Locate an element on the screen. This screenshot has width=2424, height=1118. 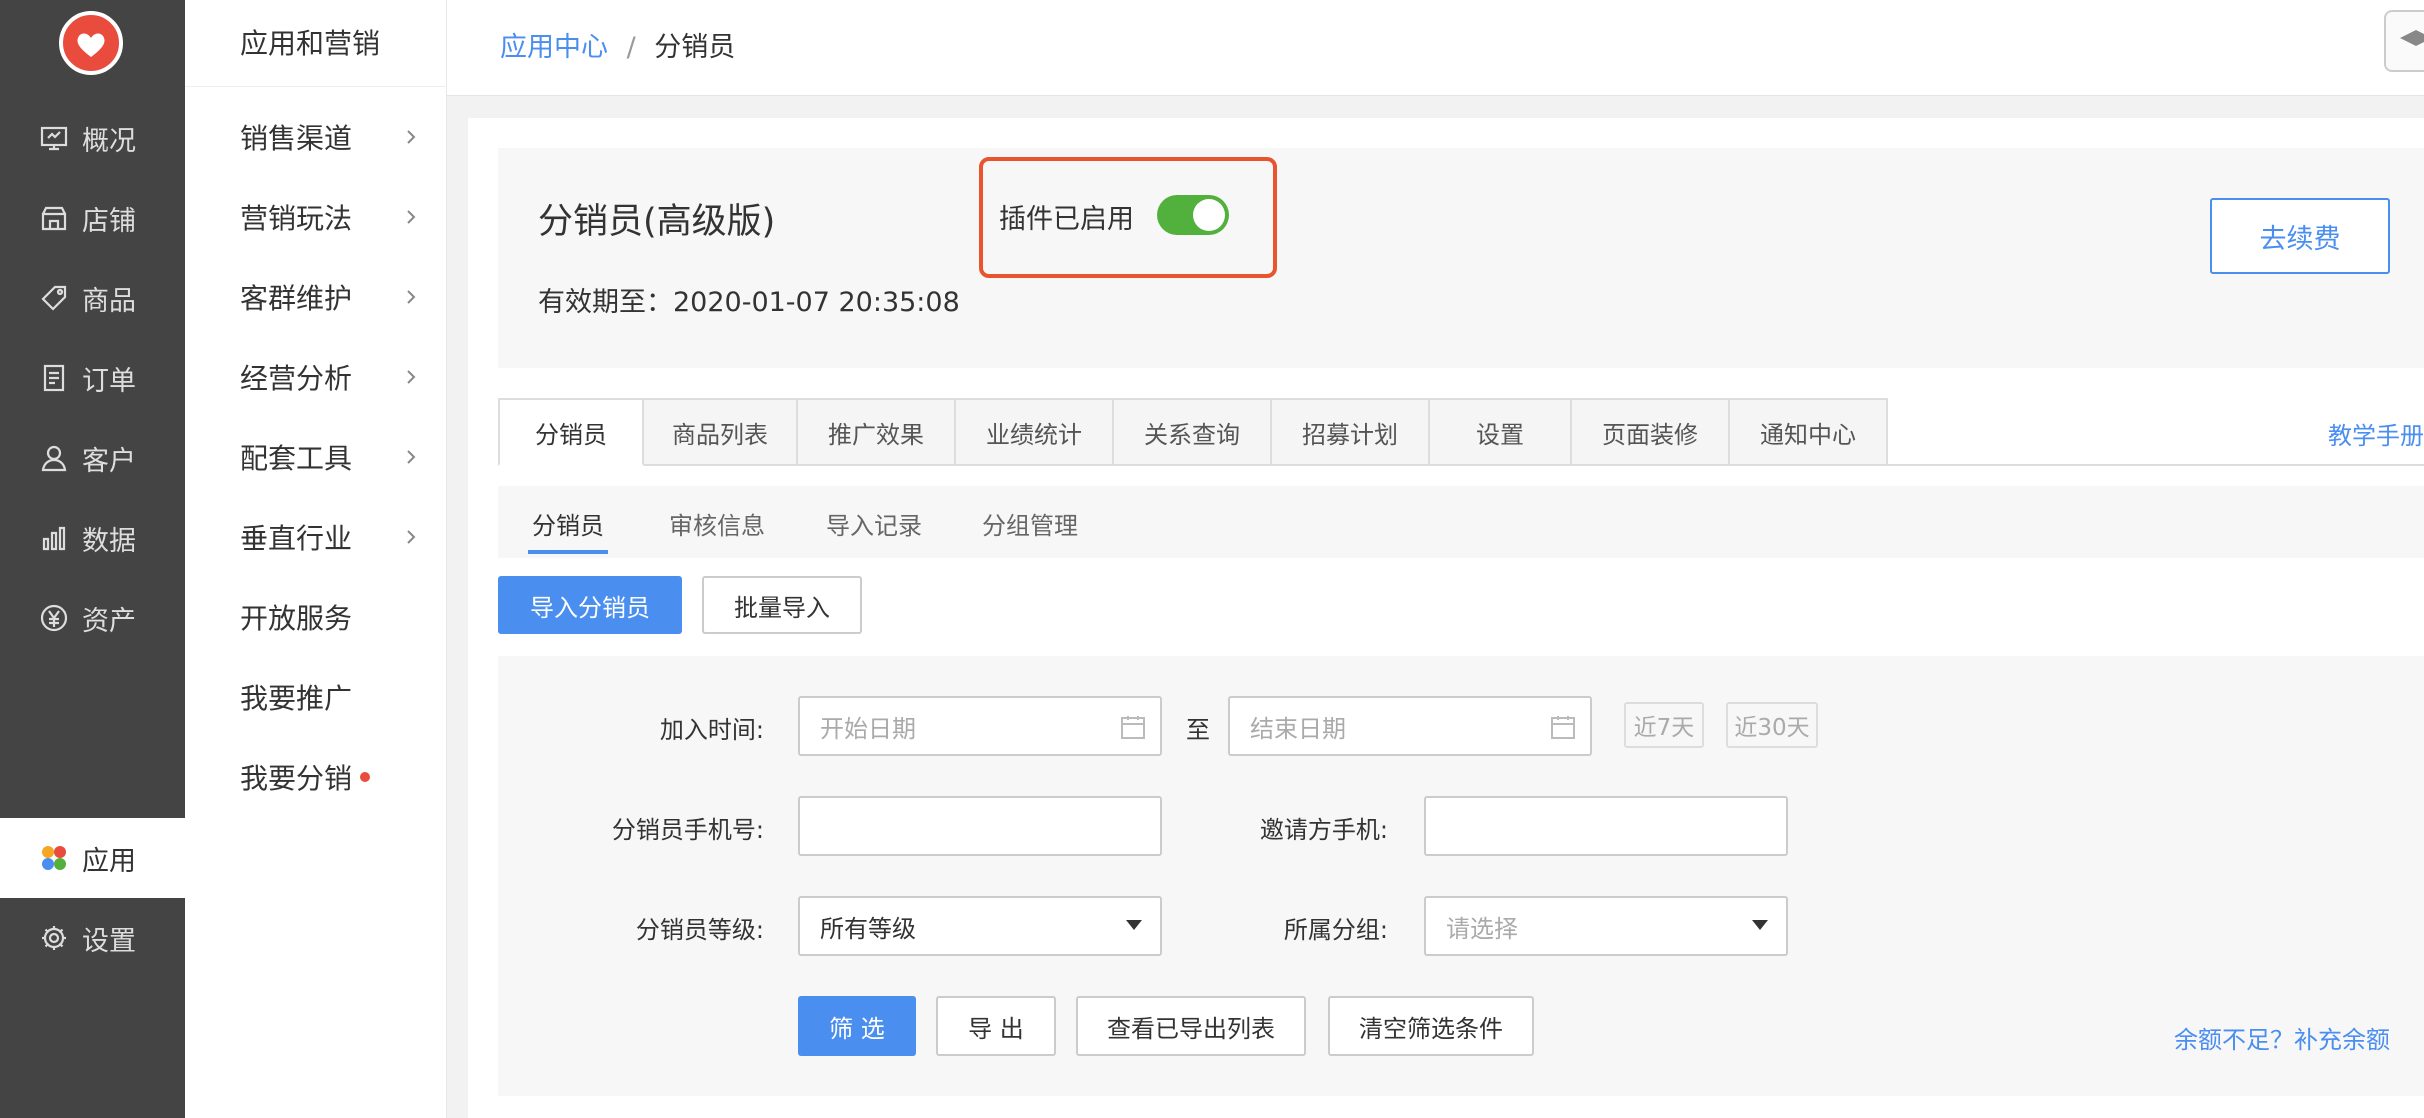
date-range-to-label: 至 is located at coordinates (1198, 730).